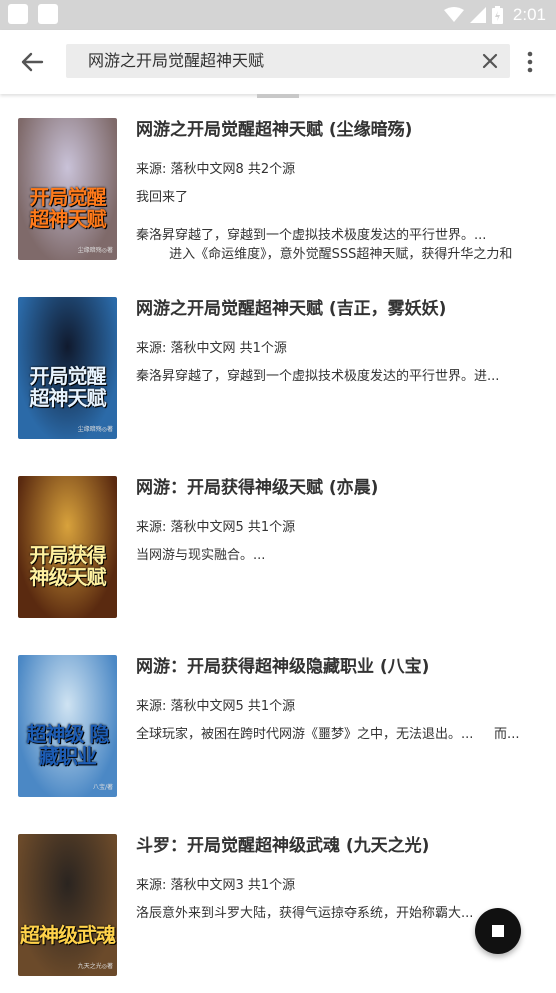 The height and width of the screenshot is (993, 556). Describe the element at coordinates (68, 566) in the screenshot. I see `cover-title: 开局获得 神级天赋` at that location.